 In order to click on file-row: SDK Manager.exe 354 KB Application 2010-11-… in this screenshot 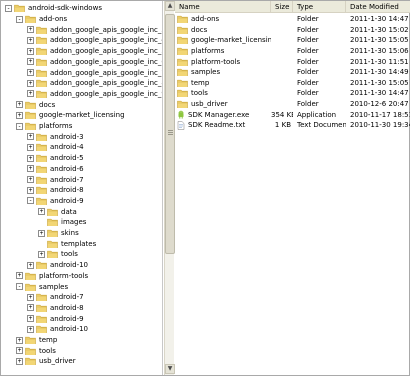, I will do `click(292, 114)`.